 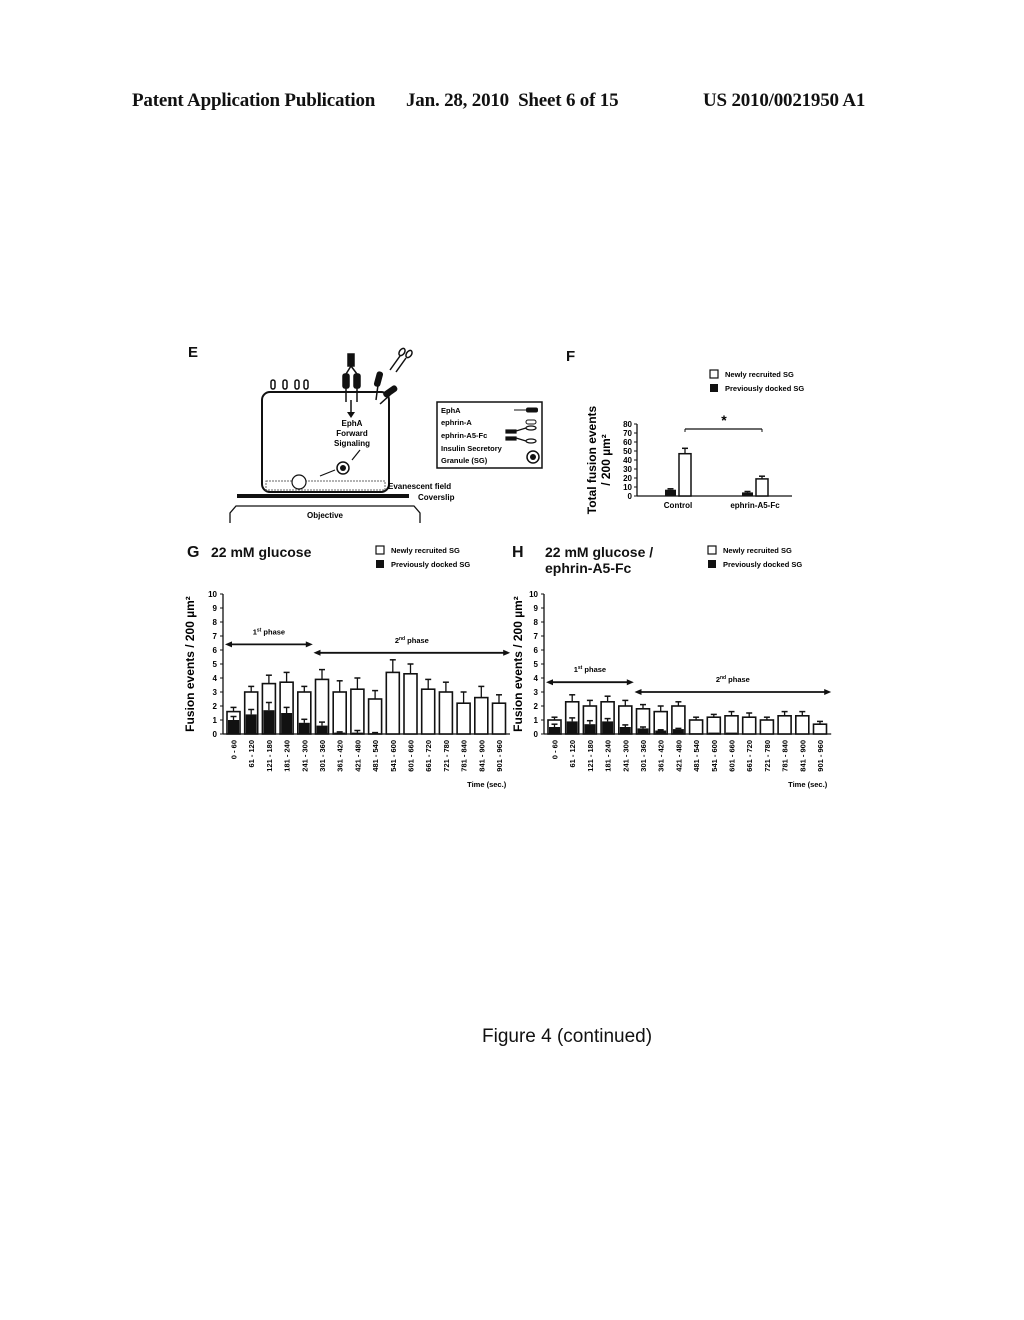 What do you see at coordinates (627, 469) in the screenshot?
I see `y-tick-label: 30` at bounding box center [627, 469].